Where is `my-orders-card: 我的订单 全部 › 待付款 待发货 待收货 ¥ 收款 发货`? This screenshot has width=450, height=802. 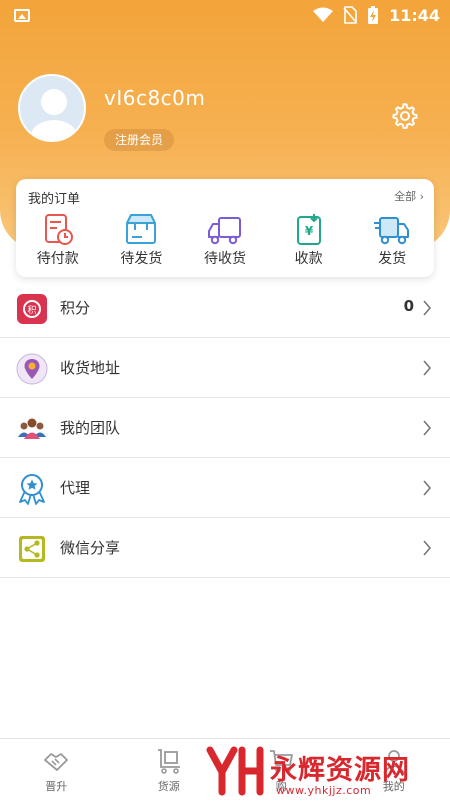 my-orders-card: 我的订单 全部 › 待付款 待发货 待收货 ¥ 收款 发货 is located at coordinates (225, 228).